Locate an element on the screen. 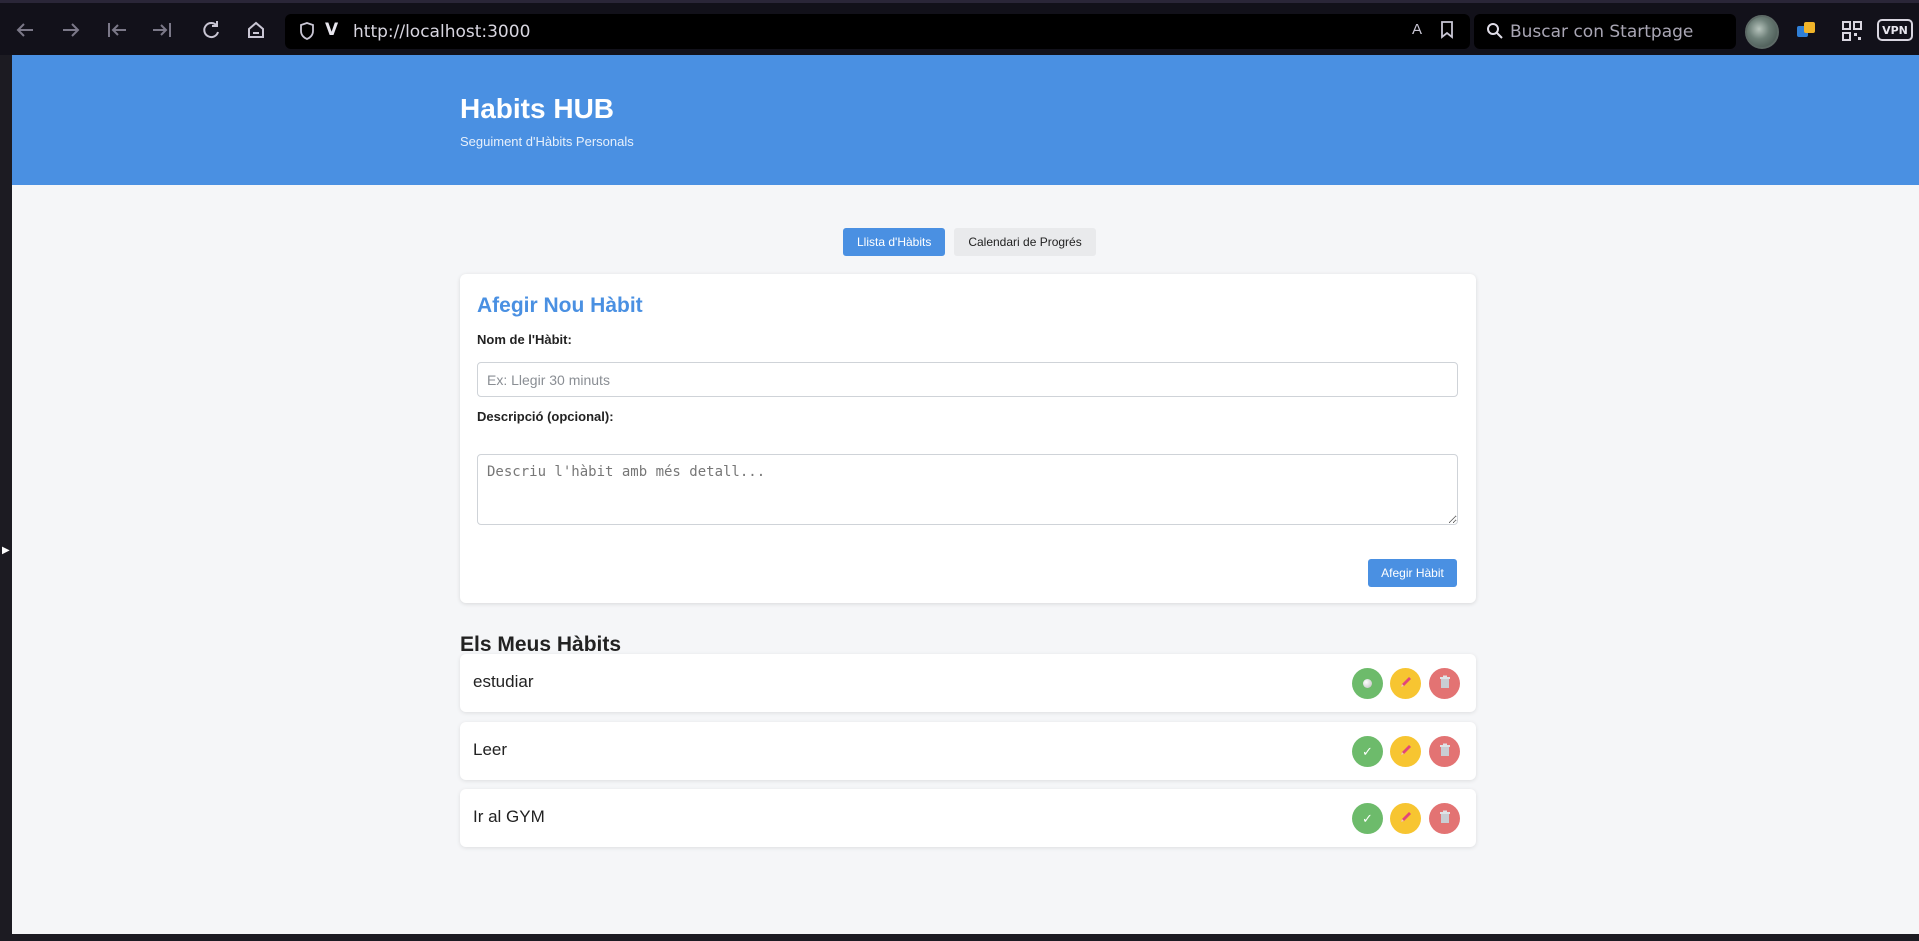  habit-name-input is located at coordinates (967, 379).